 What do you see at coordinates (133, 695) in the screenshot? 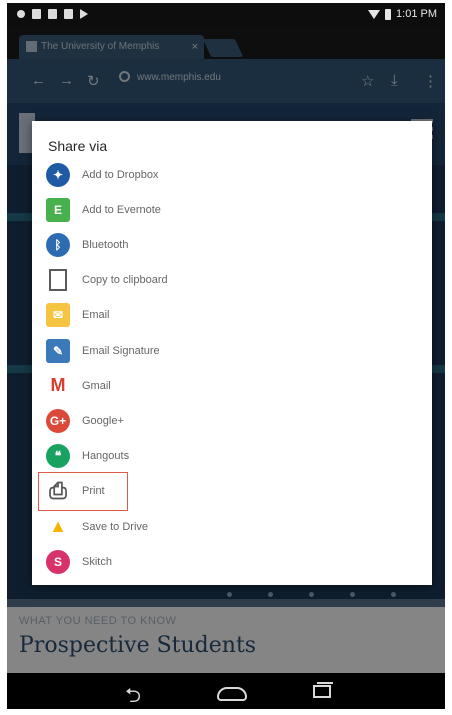
I see `back-nav-icon: ⮌` at bounding box center [133, 695].